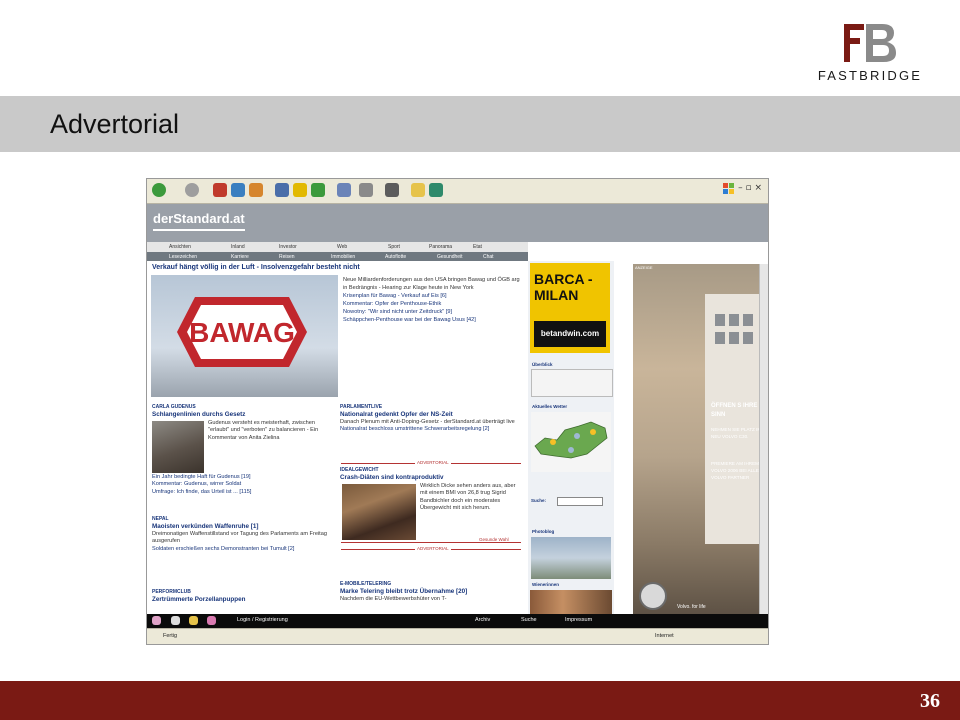  Describe the element at coordinates (192, 190) in the screenshot. I see `forward-icon` at that location.